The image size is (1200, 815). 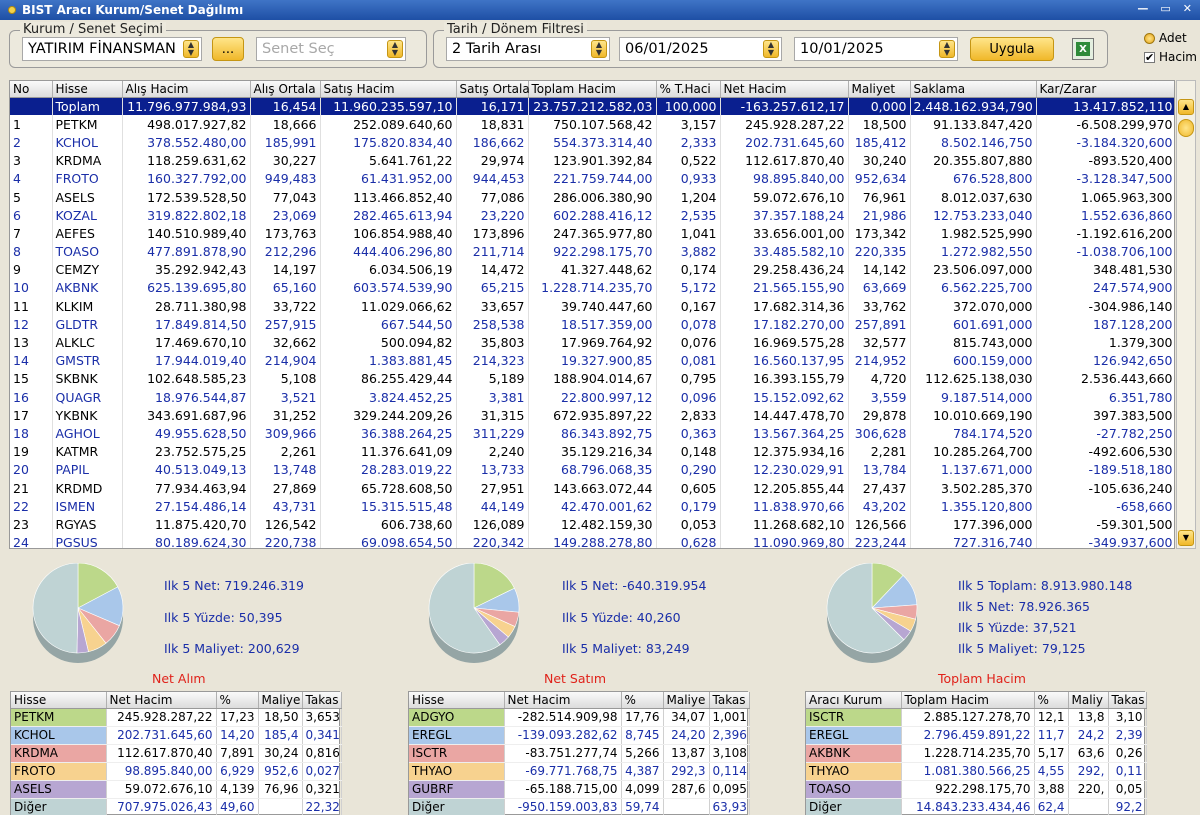 What do you see at coordinates (1186, 314) in the screenshot?
I see `table-scrollbar: ▲ ▼` at bounding box center [1186, 314].